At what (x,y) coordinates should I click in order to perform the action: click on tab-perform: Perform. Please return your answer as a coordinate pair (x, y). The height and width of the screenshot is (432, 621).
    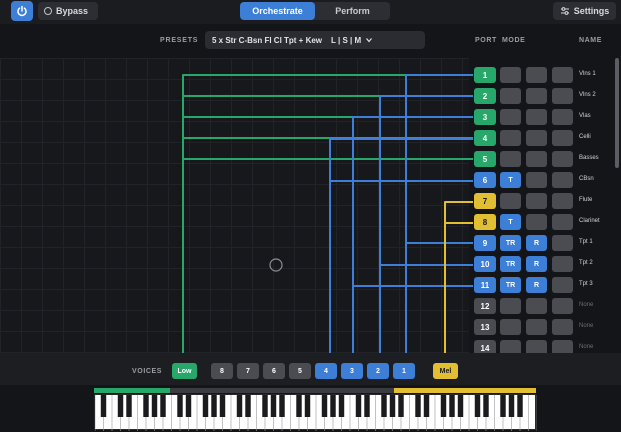
    Looking at the image, I should click on (352, 11).